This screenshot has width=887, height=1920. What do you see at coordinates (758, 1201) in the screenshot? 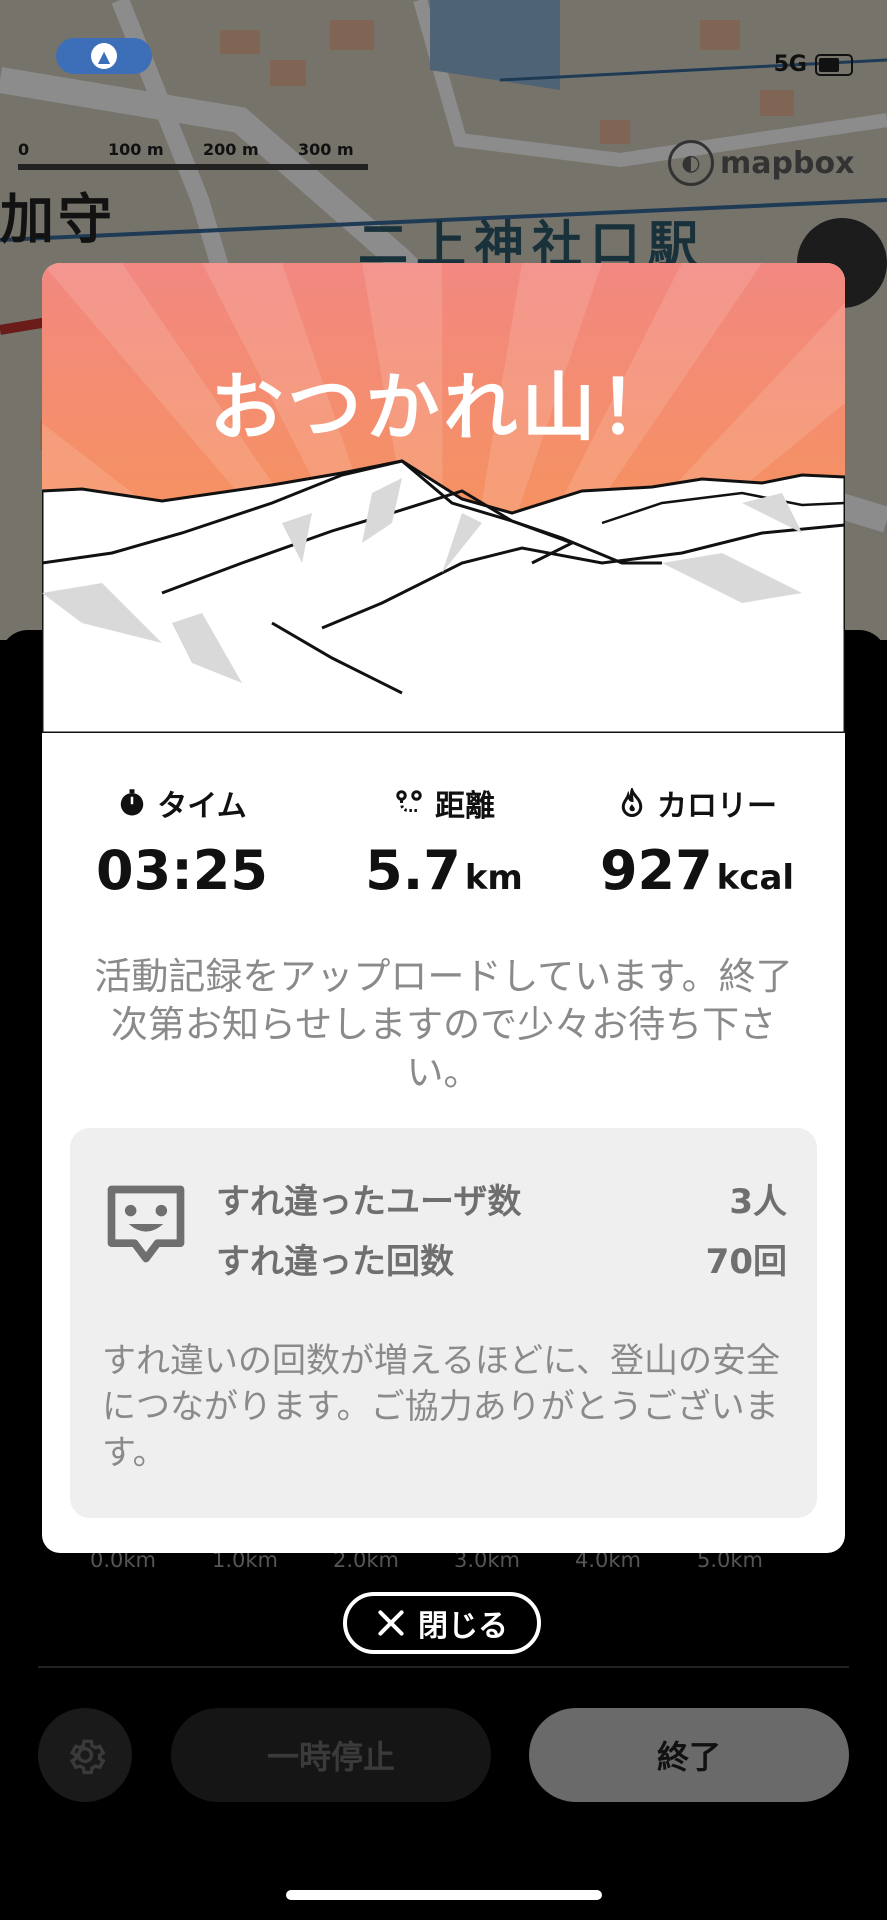
I see `passing-users-value: 3人` at bounding box center [758, 1201].